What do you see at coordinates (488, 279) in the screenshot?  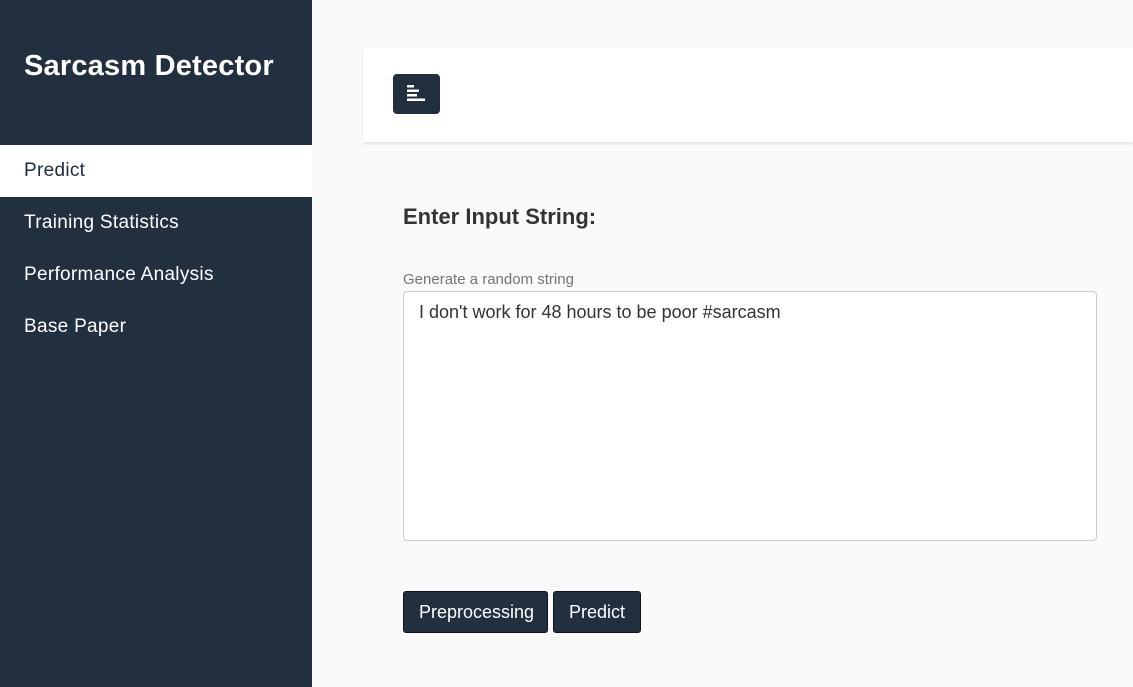 I see `generate-random-string-label: Generate a random string` at bounding box center [488, 279].